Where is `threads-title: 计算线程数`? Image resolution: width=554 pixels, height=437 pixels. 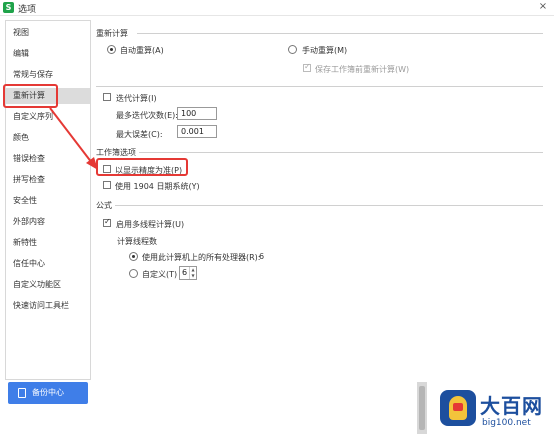
threads-title: 计算线程数 is located at coordinates (137, 241).